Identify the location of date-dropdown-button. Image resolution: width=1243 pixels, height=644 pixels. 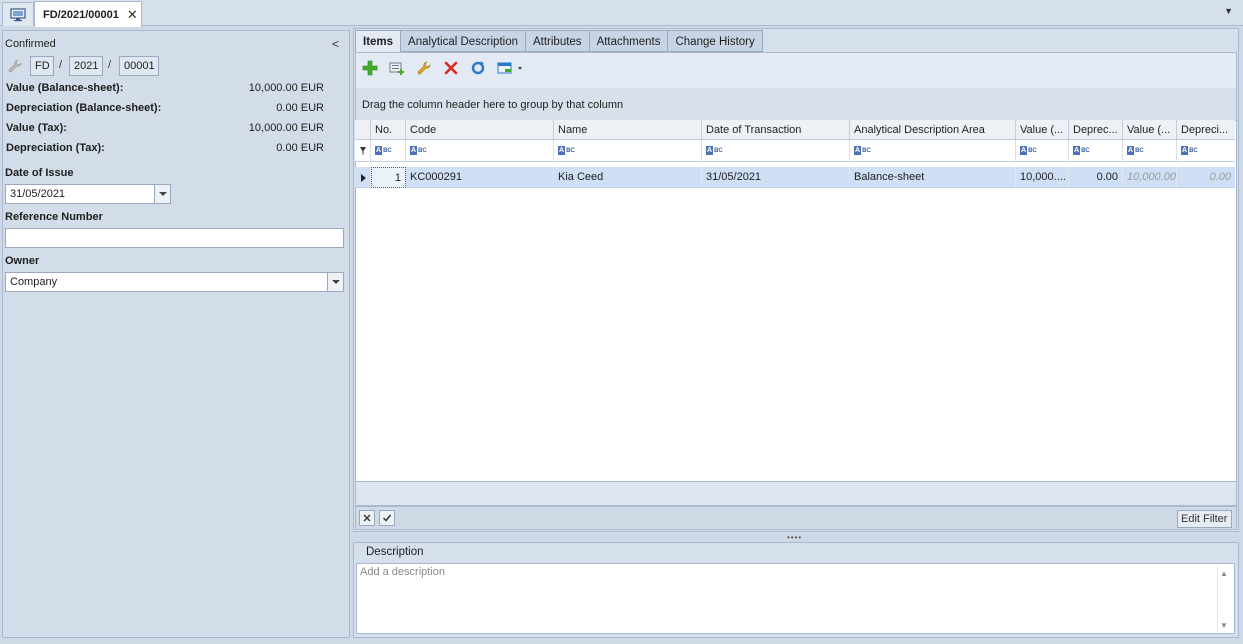
(162, 194).